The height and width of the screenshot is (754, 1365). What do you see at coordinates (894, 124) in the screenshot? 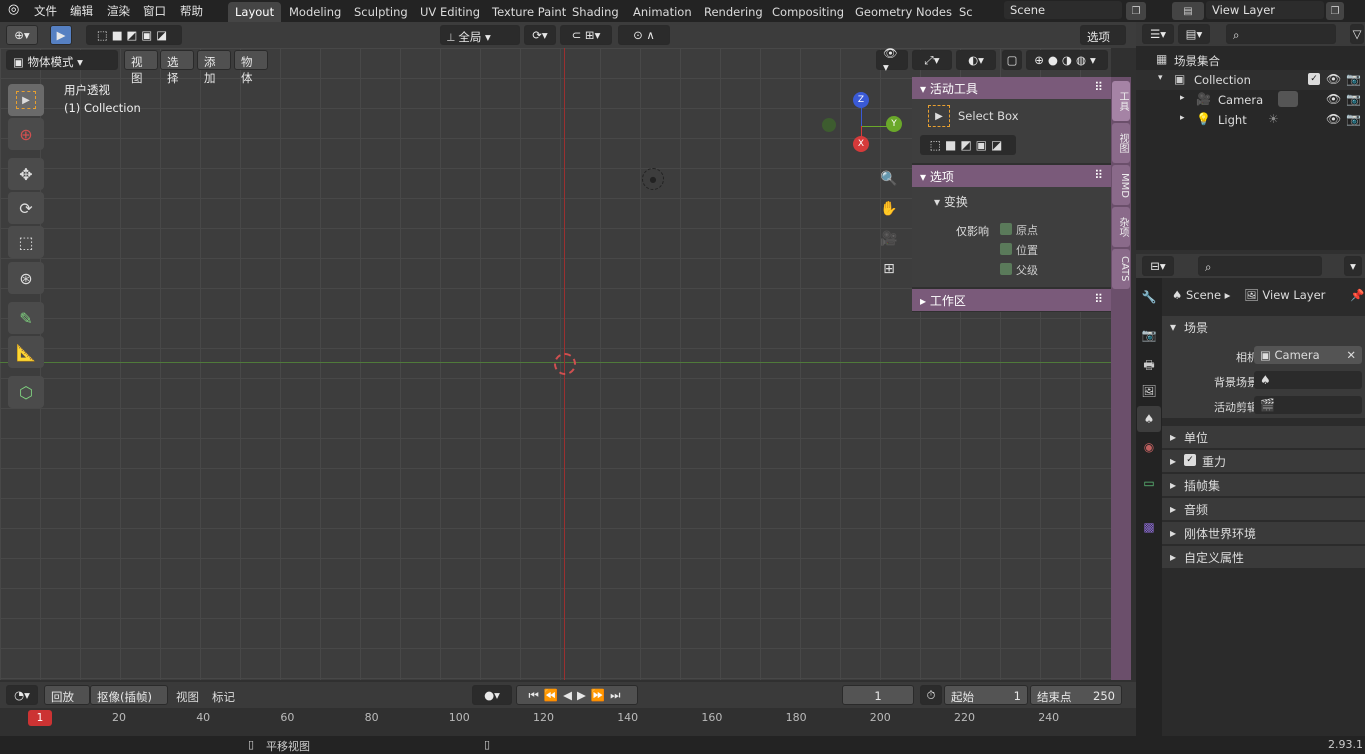
I see `gizmo-y-axis: Y` at bounding box center [894, 124].